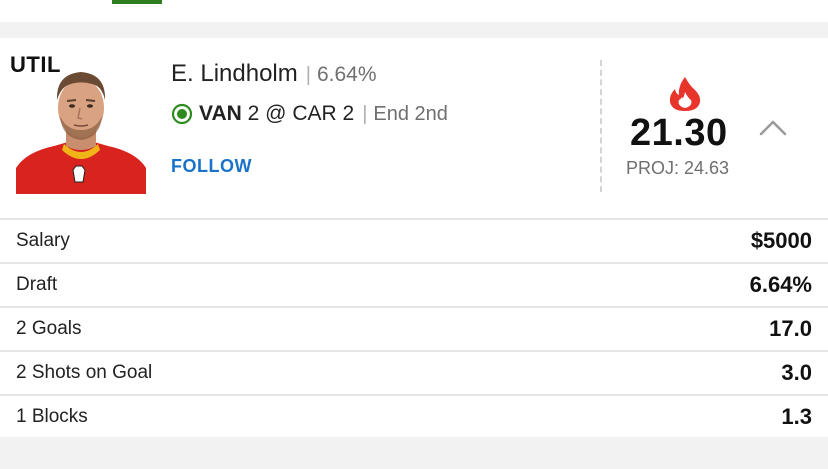 This screenshot has width=828, height=469. I want to click on home-score: 2, so click(348, 113).